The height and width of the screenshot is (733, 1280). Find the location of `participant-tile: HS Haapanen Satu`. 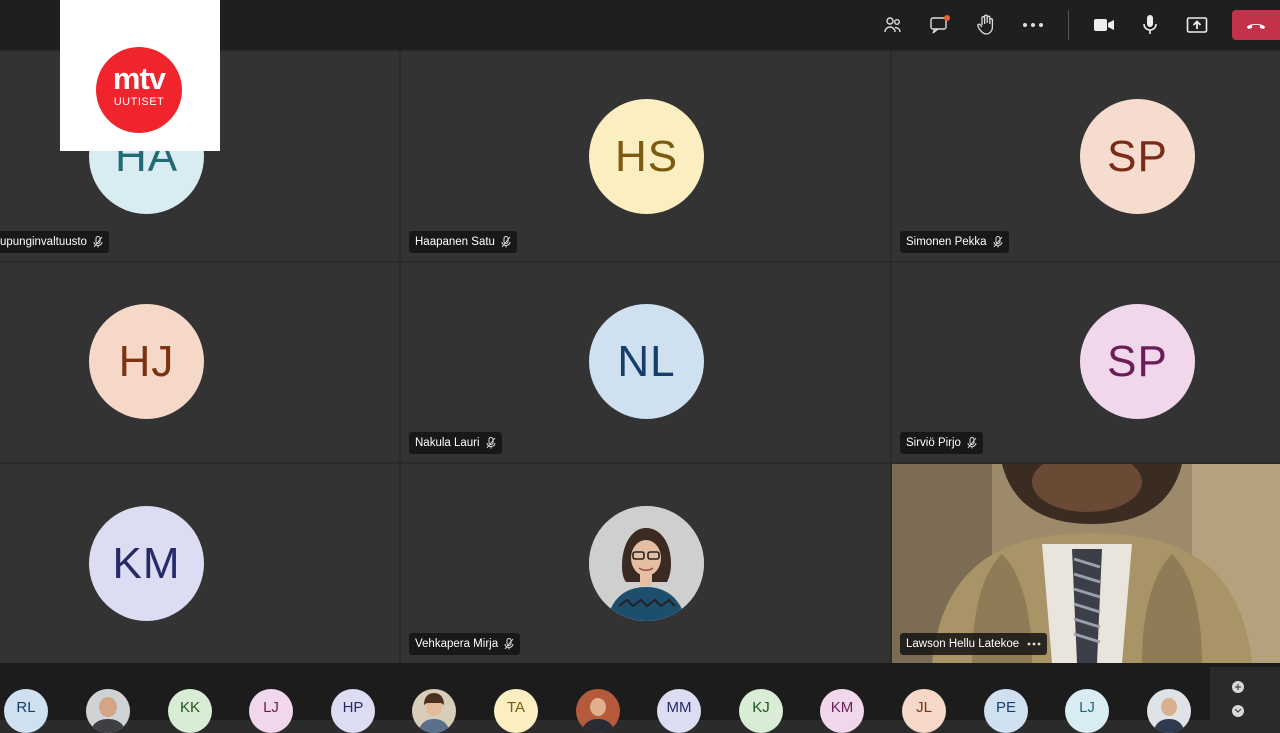

participant-tile: HS Haapanen Satu is located at coordinates (645, 156).